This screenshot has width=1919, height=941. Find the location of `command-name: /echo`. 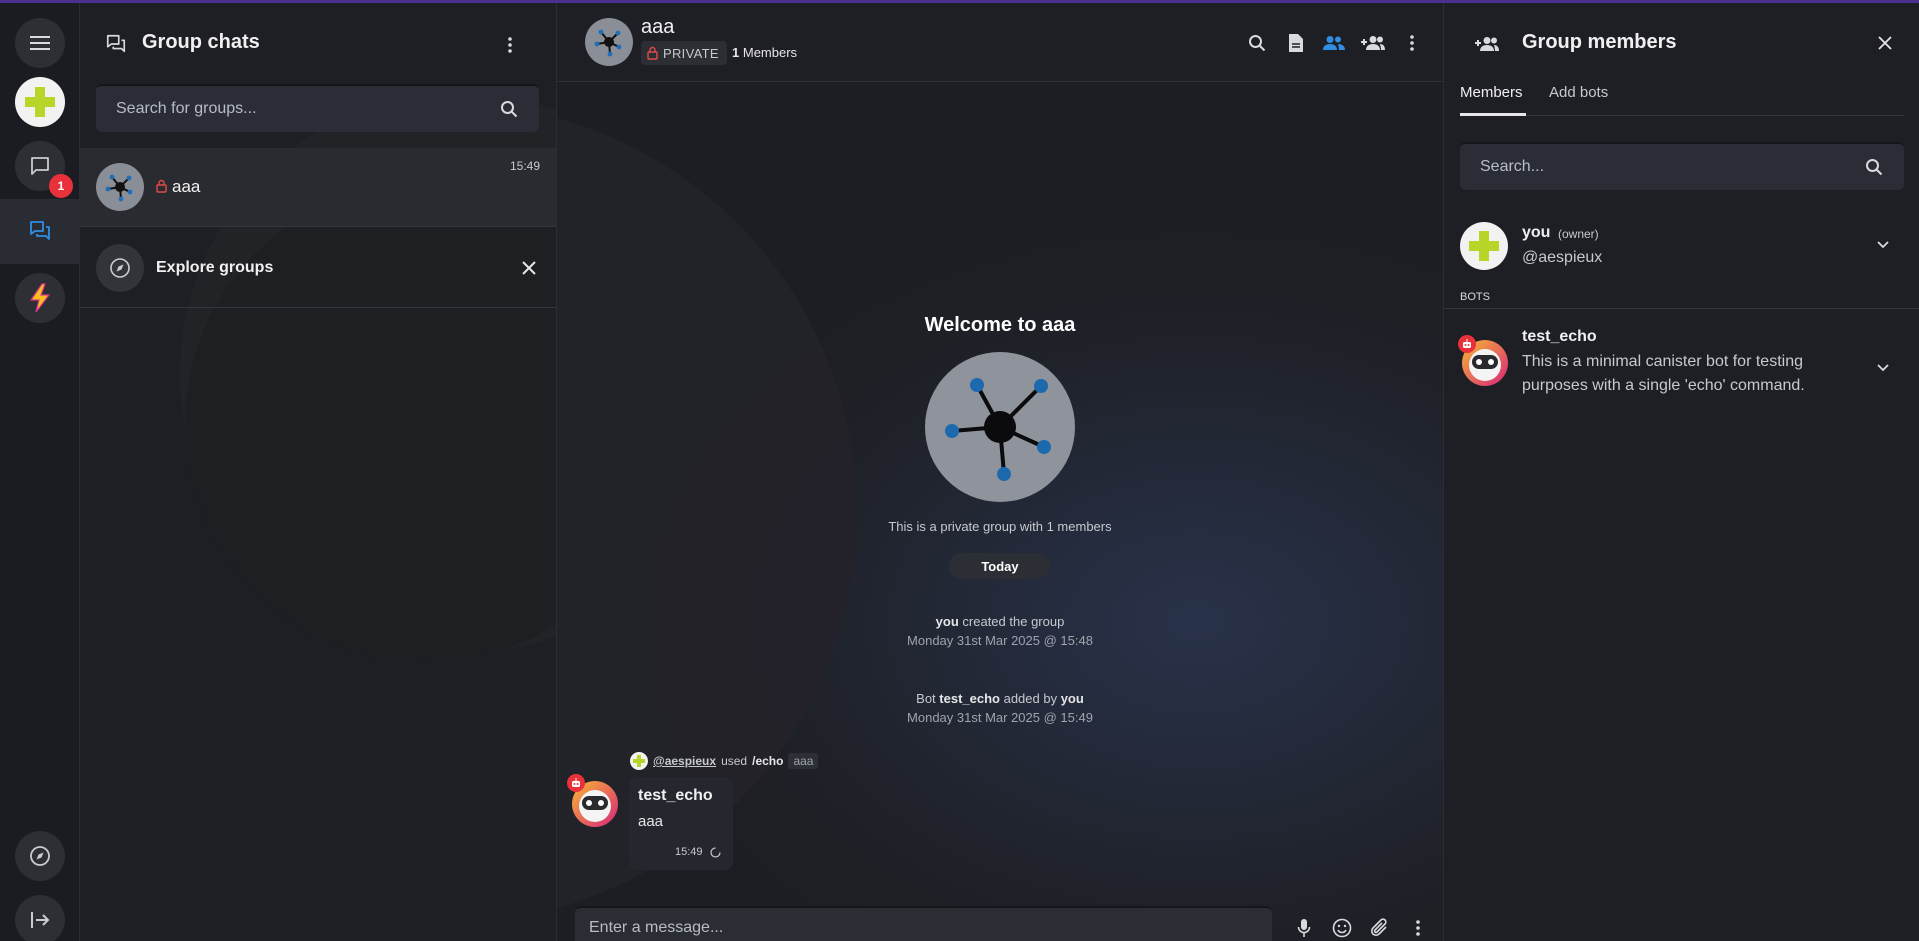

command-name: /echo is located at coordinates (768, 761).